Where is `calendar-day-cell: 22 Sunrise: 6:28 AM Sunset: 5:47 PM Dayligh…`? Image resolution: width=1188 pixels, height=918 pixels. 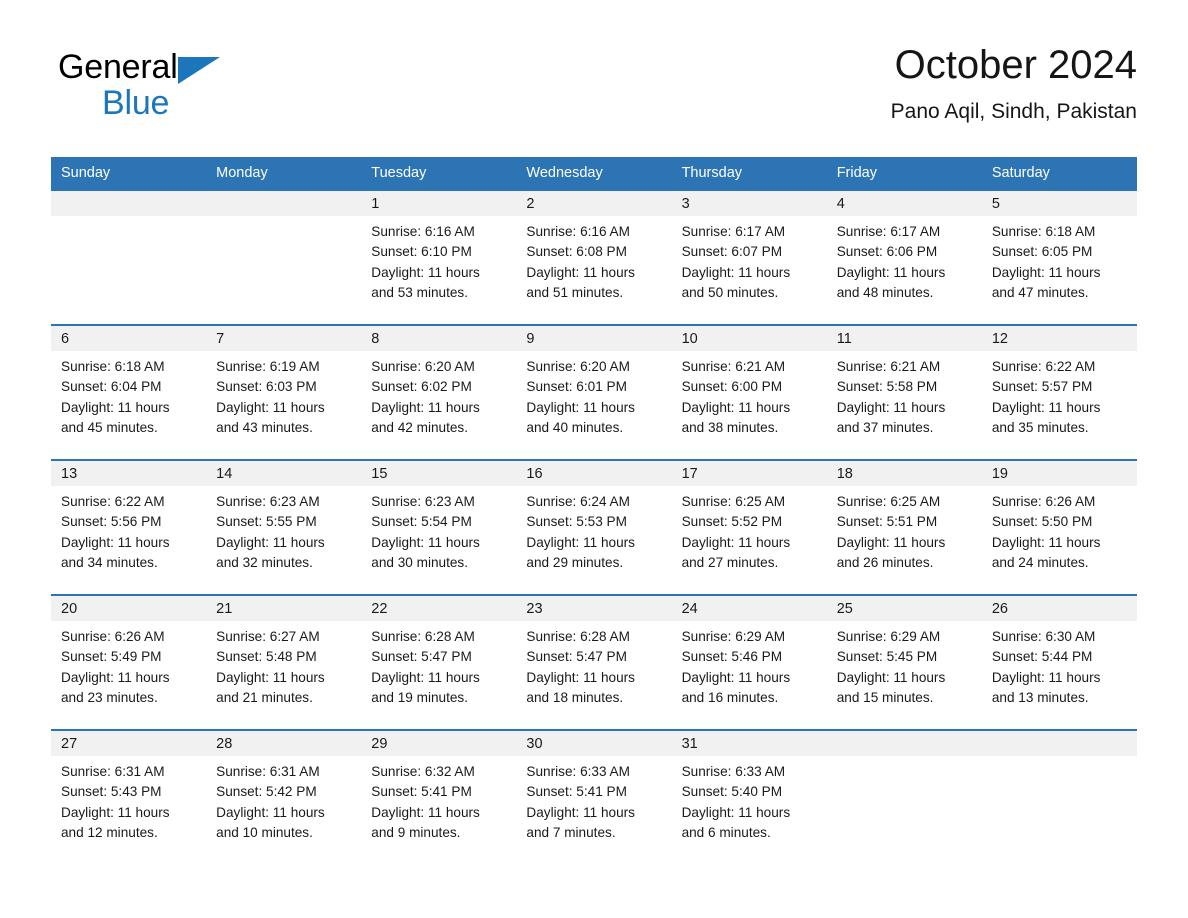
calendar-day-cell: 22 Sunrise: 6:28 AM Sunset: 5:47 PM Dayligh… is located at coordinates (439, 662).